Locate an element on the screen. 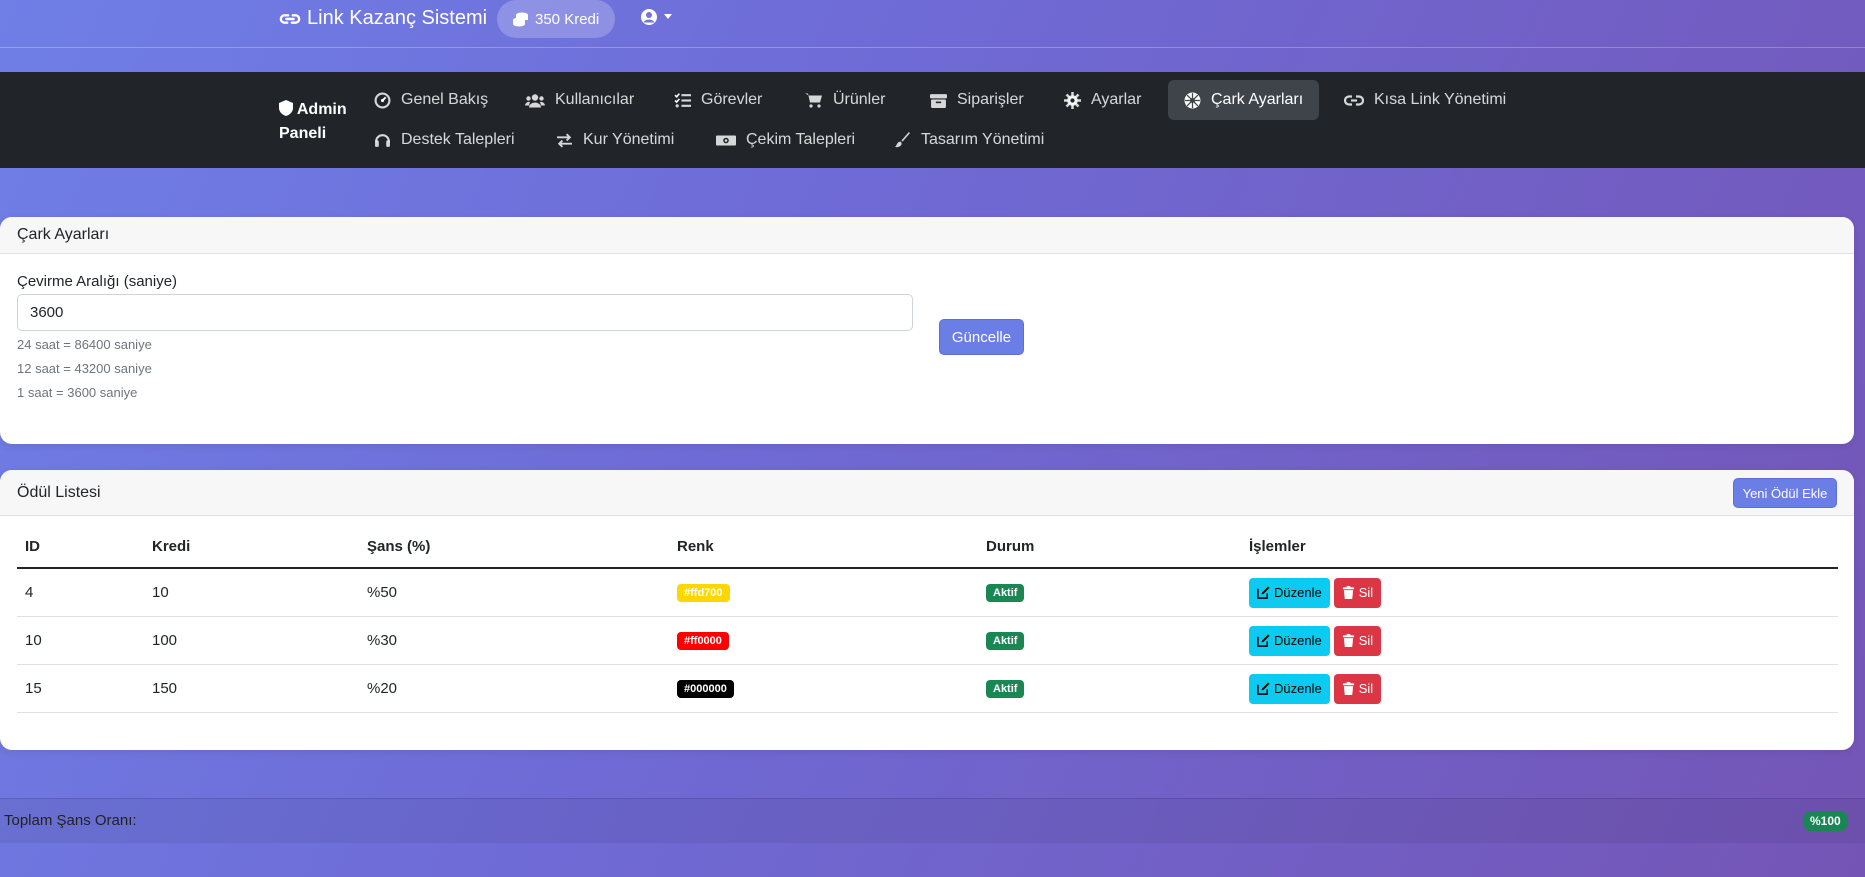  nav-tasarim-yonetimi: Tasarım Yönetimi is located at coordinates (969, 140).